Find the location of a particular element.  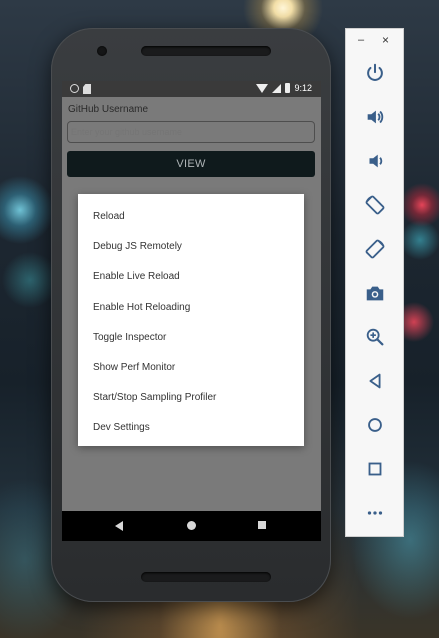

volume-up-icon is located at coordinates (375, 117).